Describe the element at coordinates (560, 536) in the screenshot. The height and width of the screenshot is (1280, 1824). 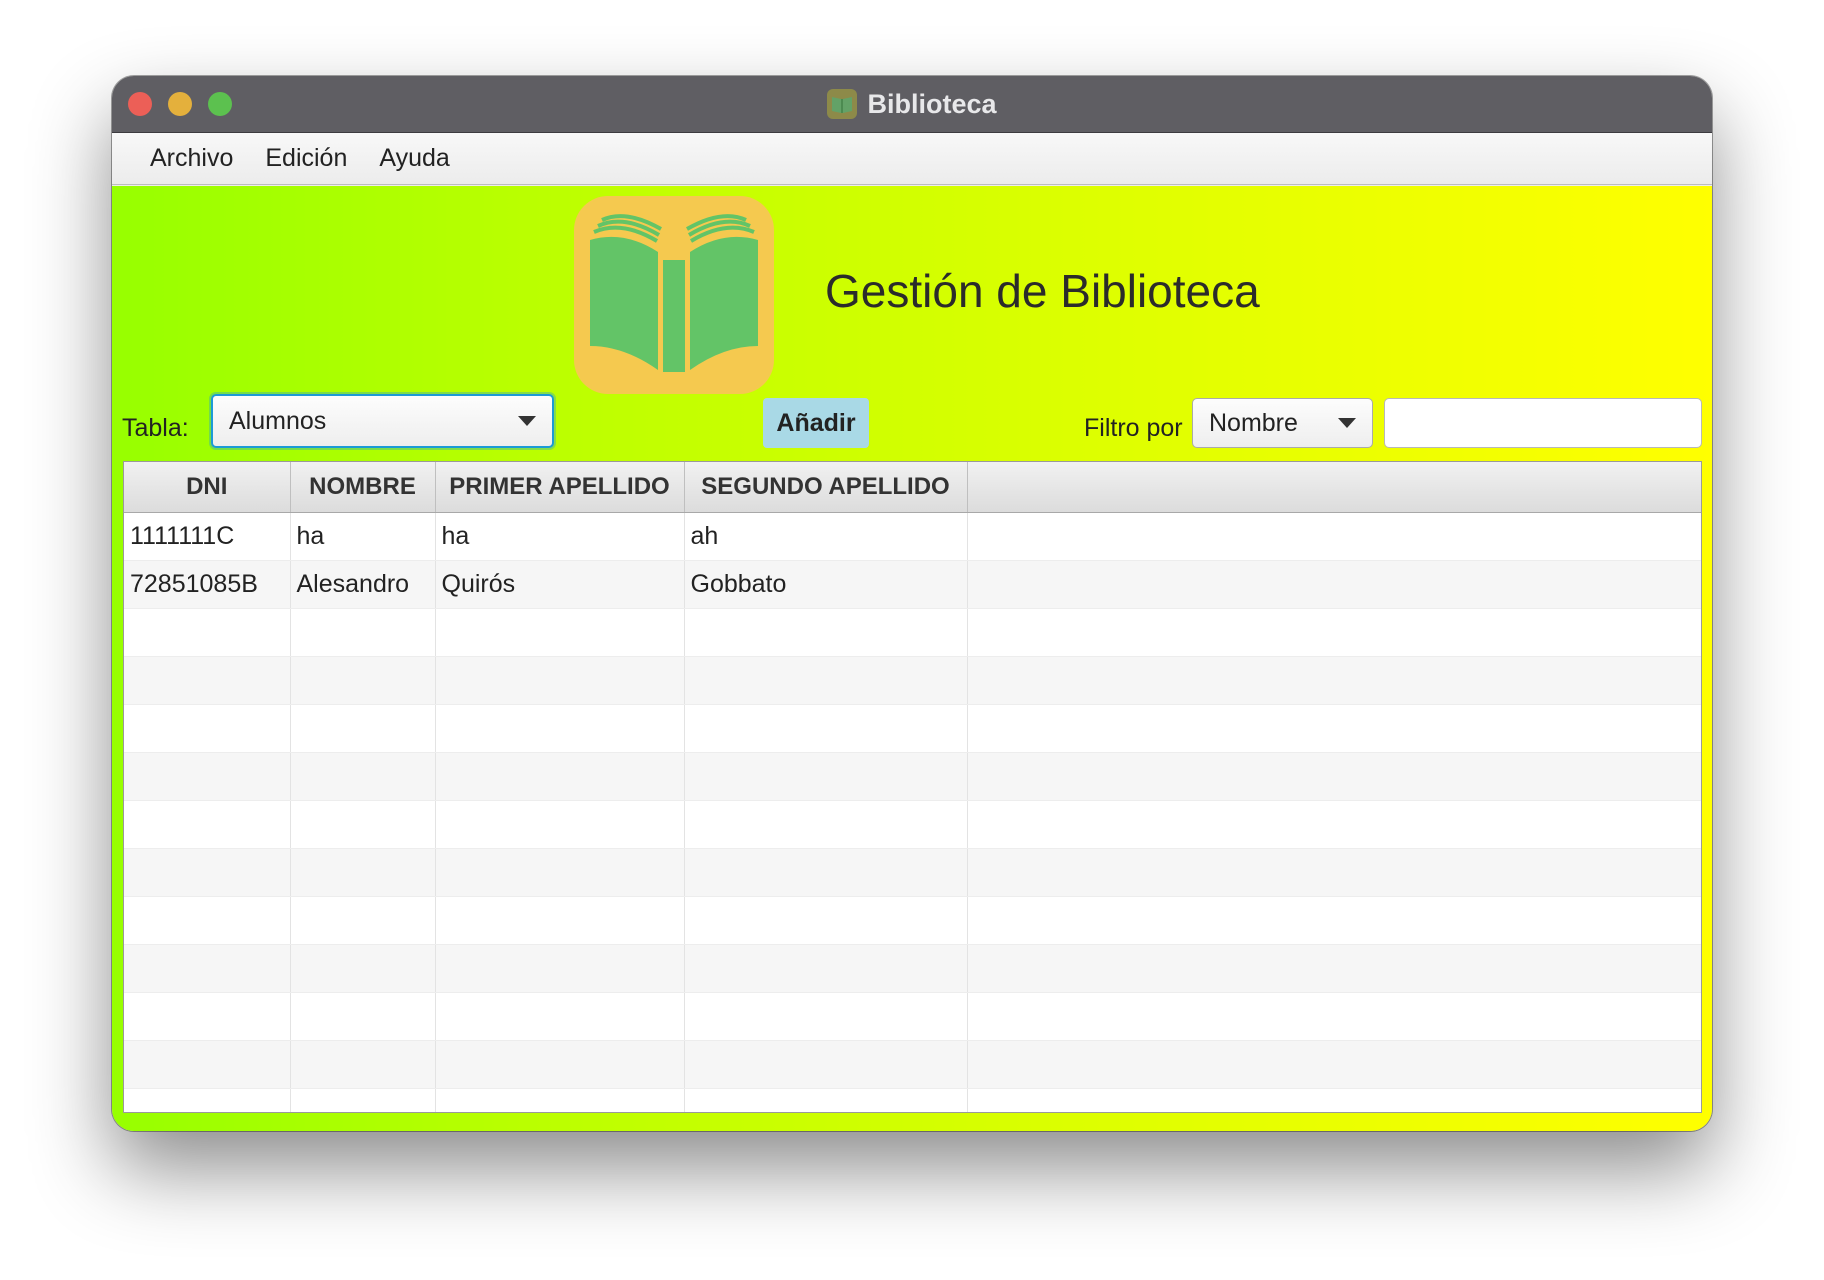
I see `cell-primer-apellido: ha` at that location.